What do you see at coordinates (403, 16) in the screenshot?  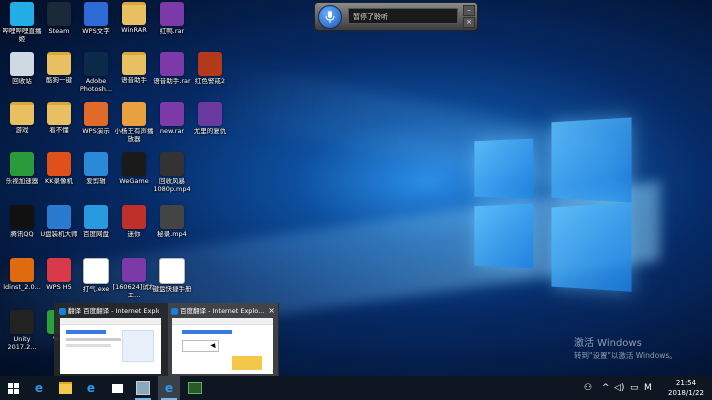 I see `speech-status-text: 暂停了聆听` at bounding box center [403, 16].